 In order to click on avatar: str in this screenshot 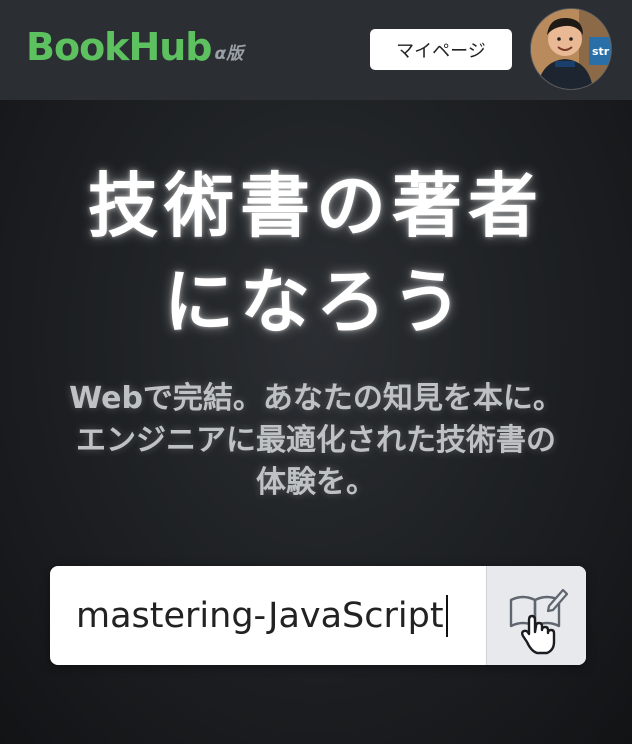, I will do `click(571, 49)`.